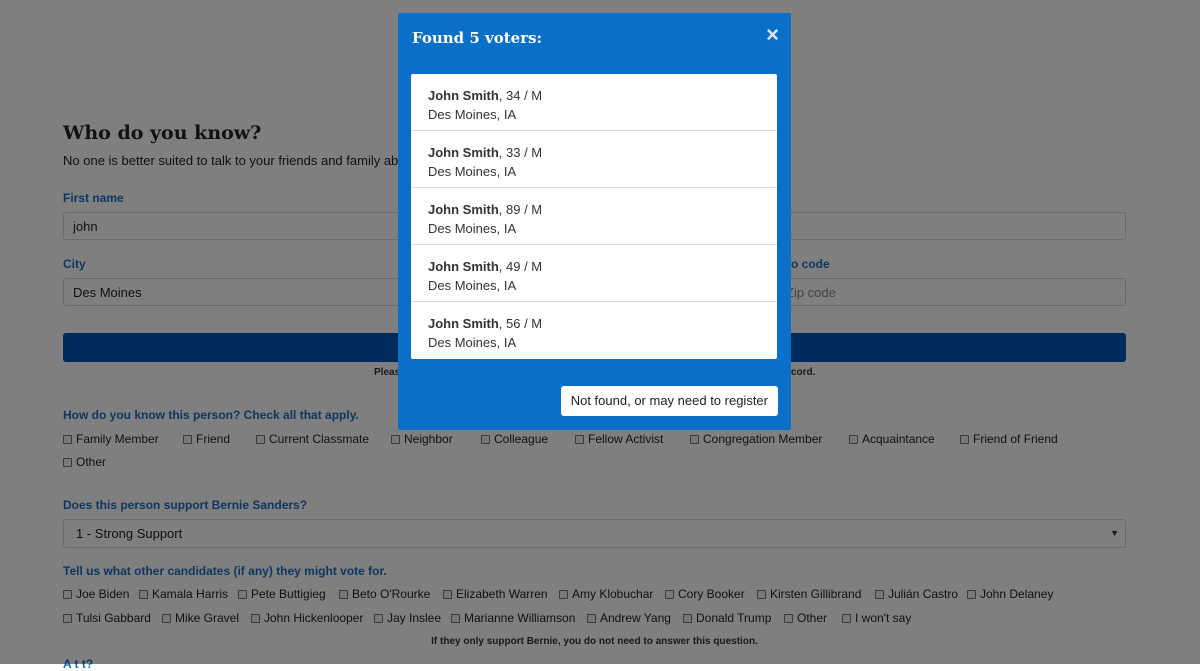 Image resolution: width=1200 pixels, height=671 pixels. What do you see at coordinates (602, 323) in the screenshot?
I see `voter-name-line: John Smith, 56 / M` at bounding box center [602, 323].